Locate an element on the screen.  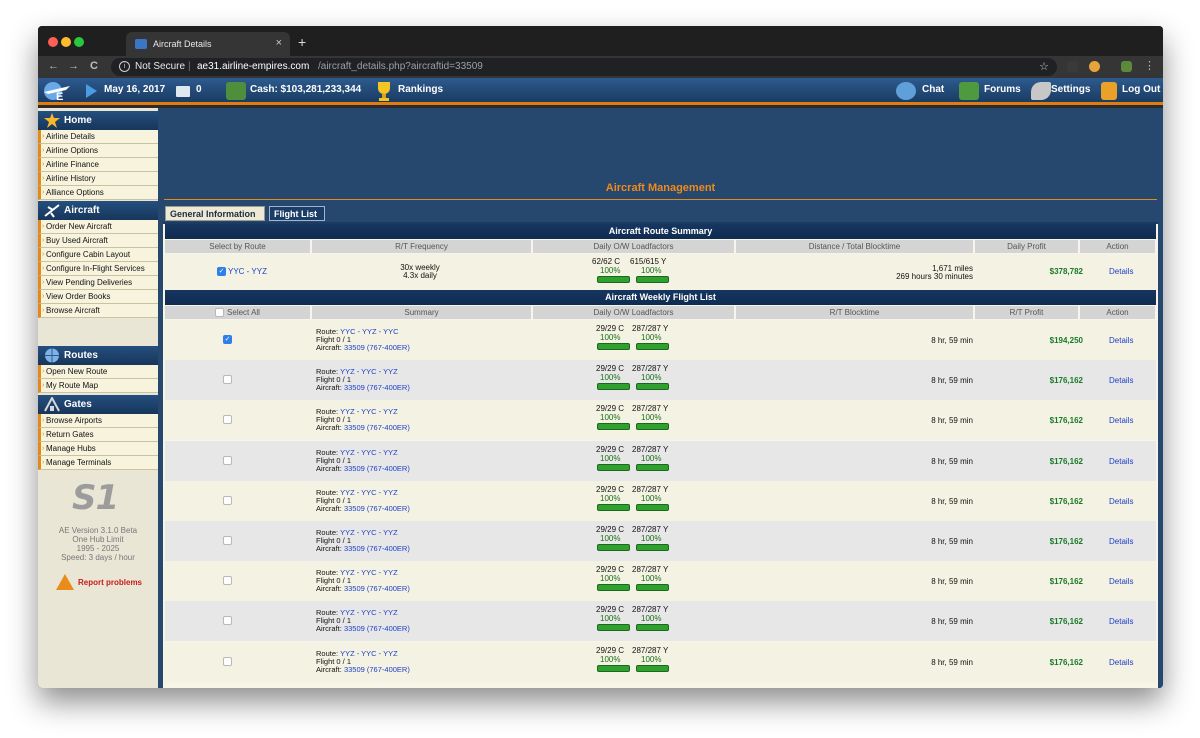
airline-empires-logo: E is located at coordinates (57, 91).